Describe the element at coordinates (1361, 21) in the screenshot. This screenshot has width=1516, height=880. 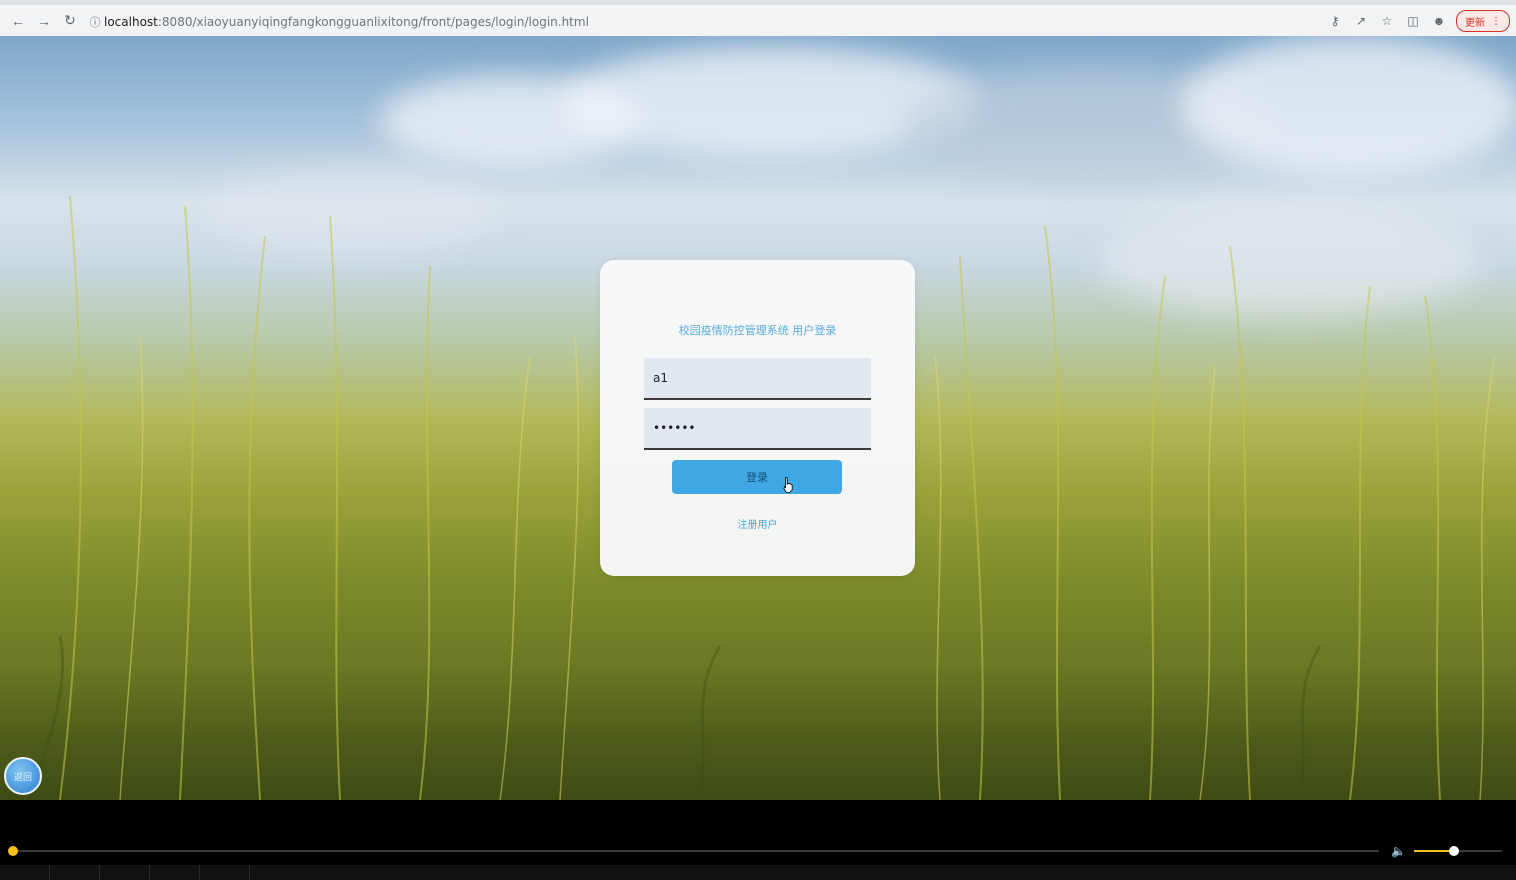
I see `share-icon: ↗` at that location.